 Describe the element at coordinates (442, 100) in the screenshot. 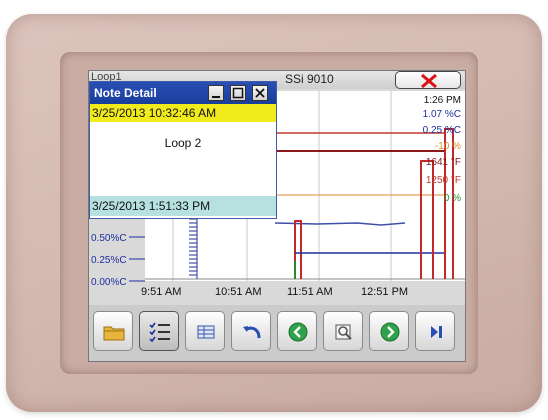

I see `legend-time: 1:26 PM` at that location.